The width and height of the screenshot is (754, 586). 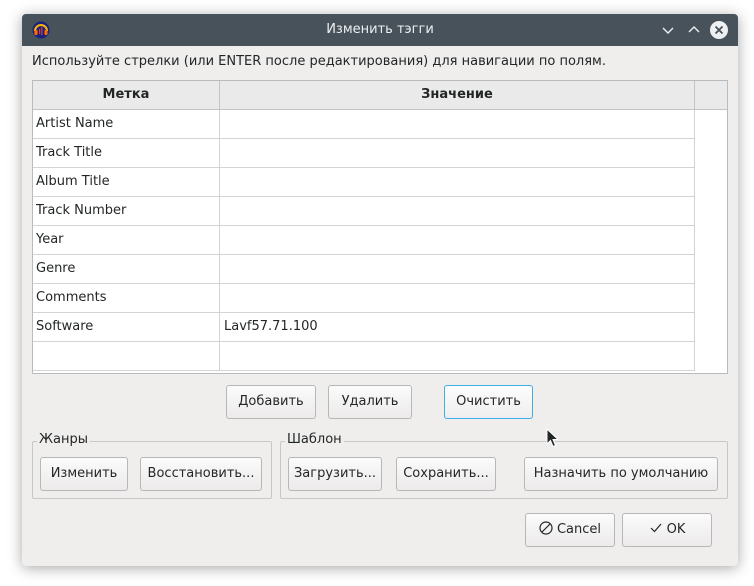 I want to click on column-header-label: Метка, so click(x=126, y=95).